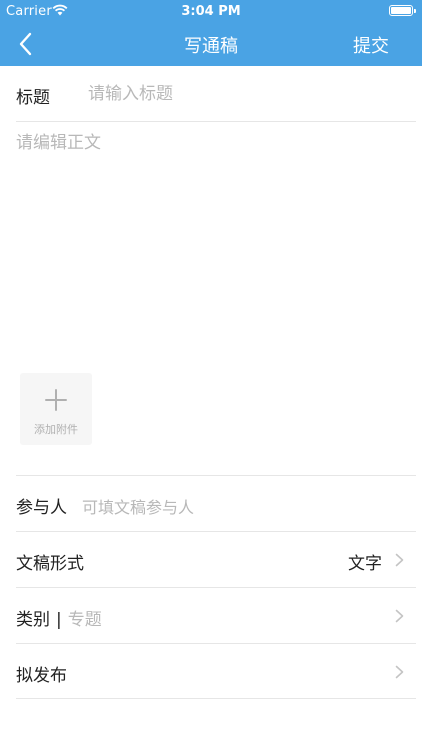 This screenshot has width=422, height=750. What do you see at coordinates (50, 564) in the screenshot?
I see `format-label: 文稿形式` at bounding box center [50, 564].